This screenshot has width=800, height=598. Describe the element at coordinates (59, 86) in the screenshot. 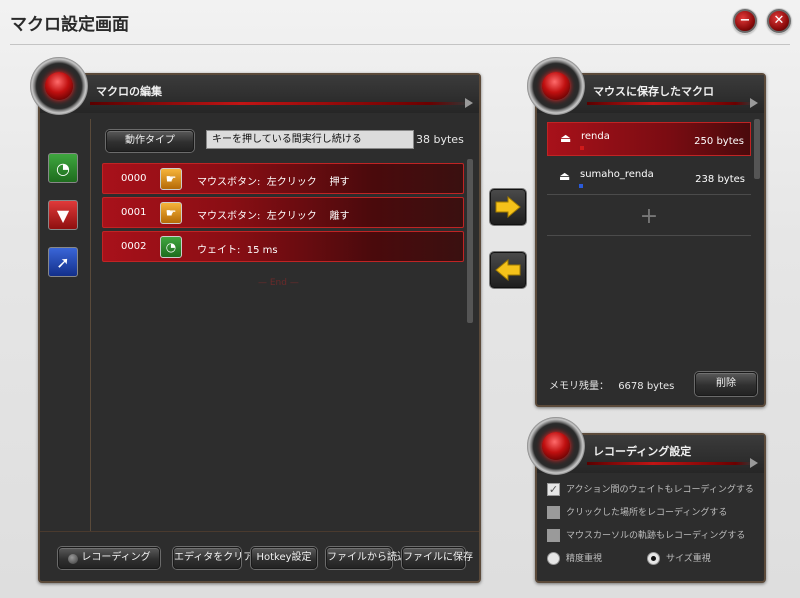

I see `editor-orb-icon` at that location.